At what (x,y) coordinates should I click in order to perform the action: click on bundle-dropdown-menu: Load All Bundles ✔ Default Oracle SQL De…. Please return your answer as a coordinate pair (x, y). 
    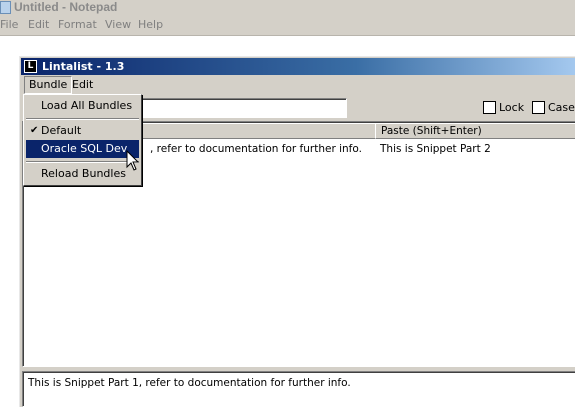
    Looking at the image, I should click on (82, 140).